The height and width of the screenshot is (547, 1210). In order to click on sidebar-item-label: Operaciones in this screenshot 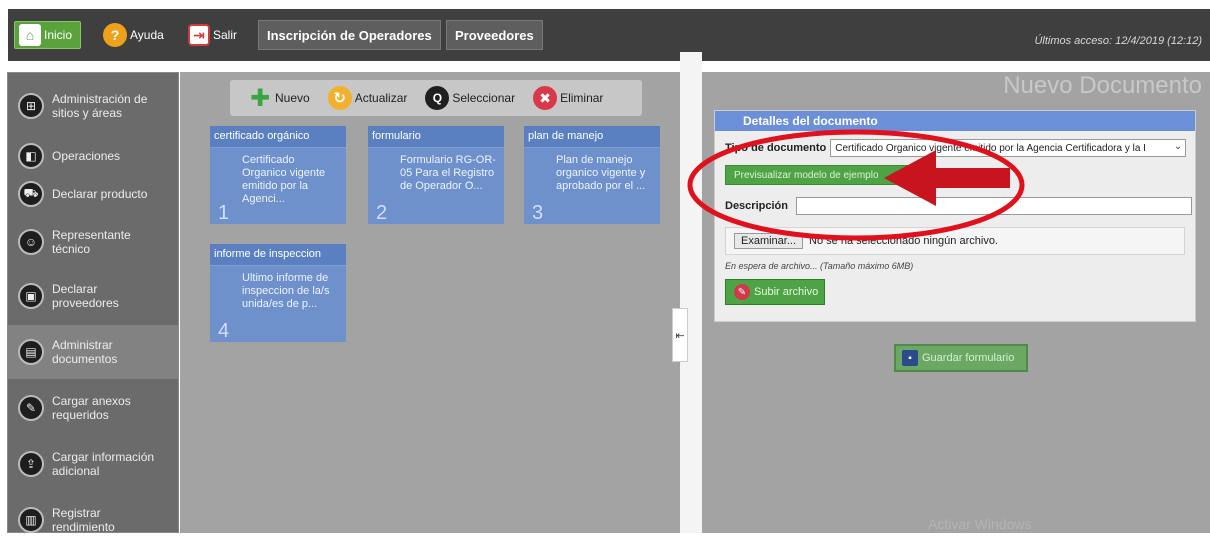, I will do `click(86, 156)`.